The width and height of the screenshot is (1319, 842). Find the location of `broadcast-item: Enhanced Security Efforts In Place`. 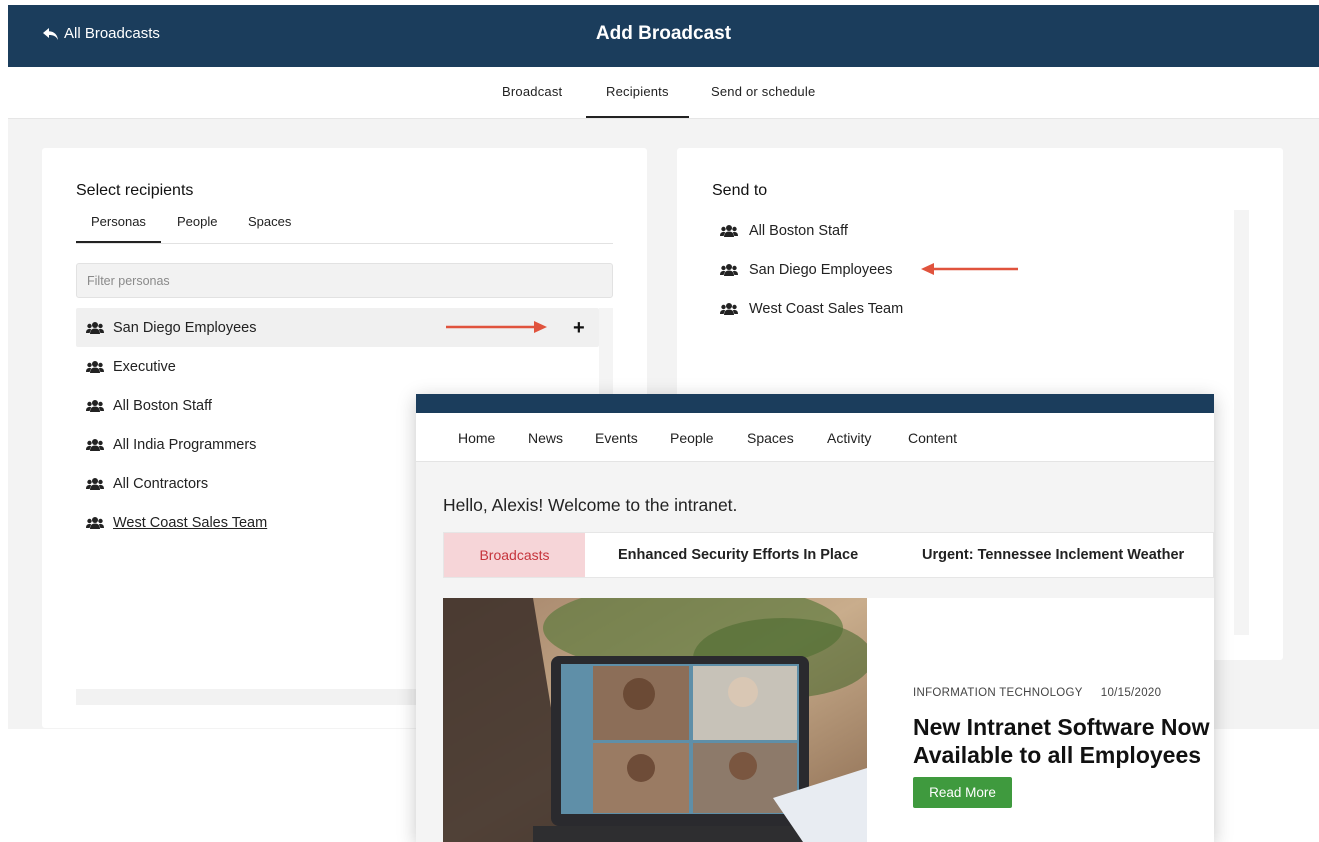

broadcast-item: Enhanced Security Efforts In Place is located at coordinates (738, 555).